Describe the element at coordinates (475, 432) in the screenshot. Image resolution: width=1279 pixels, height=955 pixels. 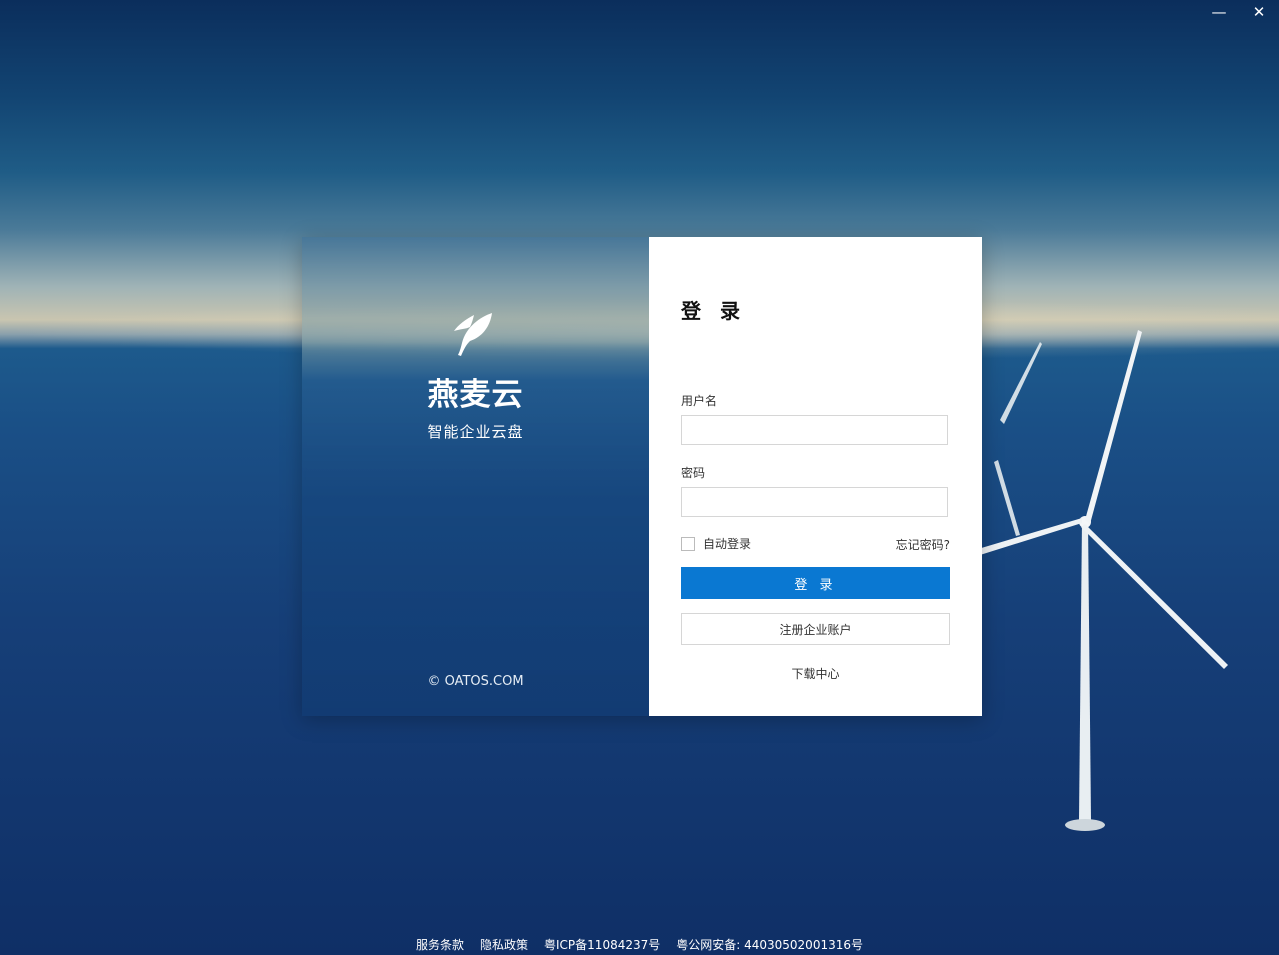
I see `brand-tagline: 智能企业云盘` at that location.